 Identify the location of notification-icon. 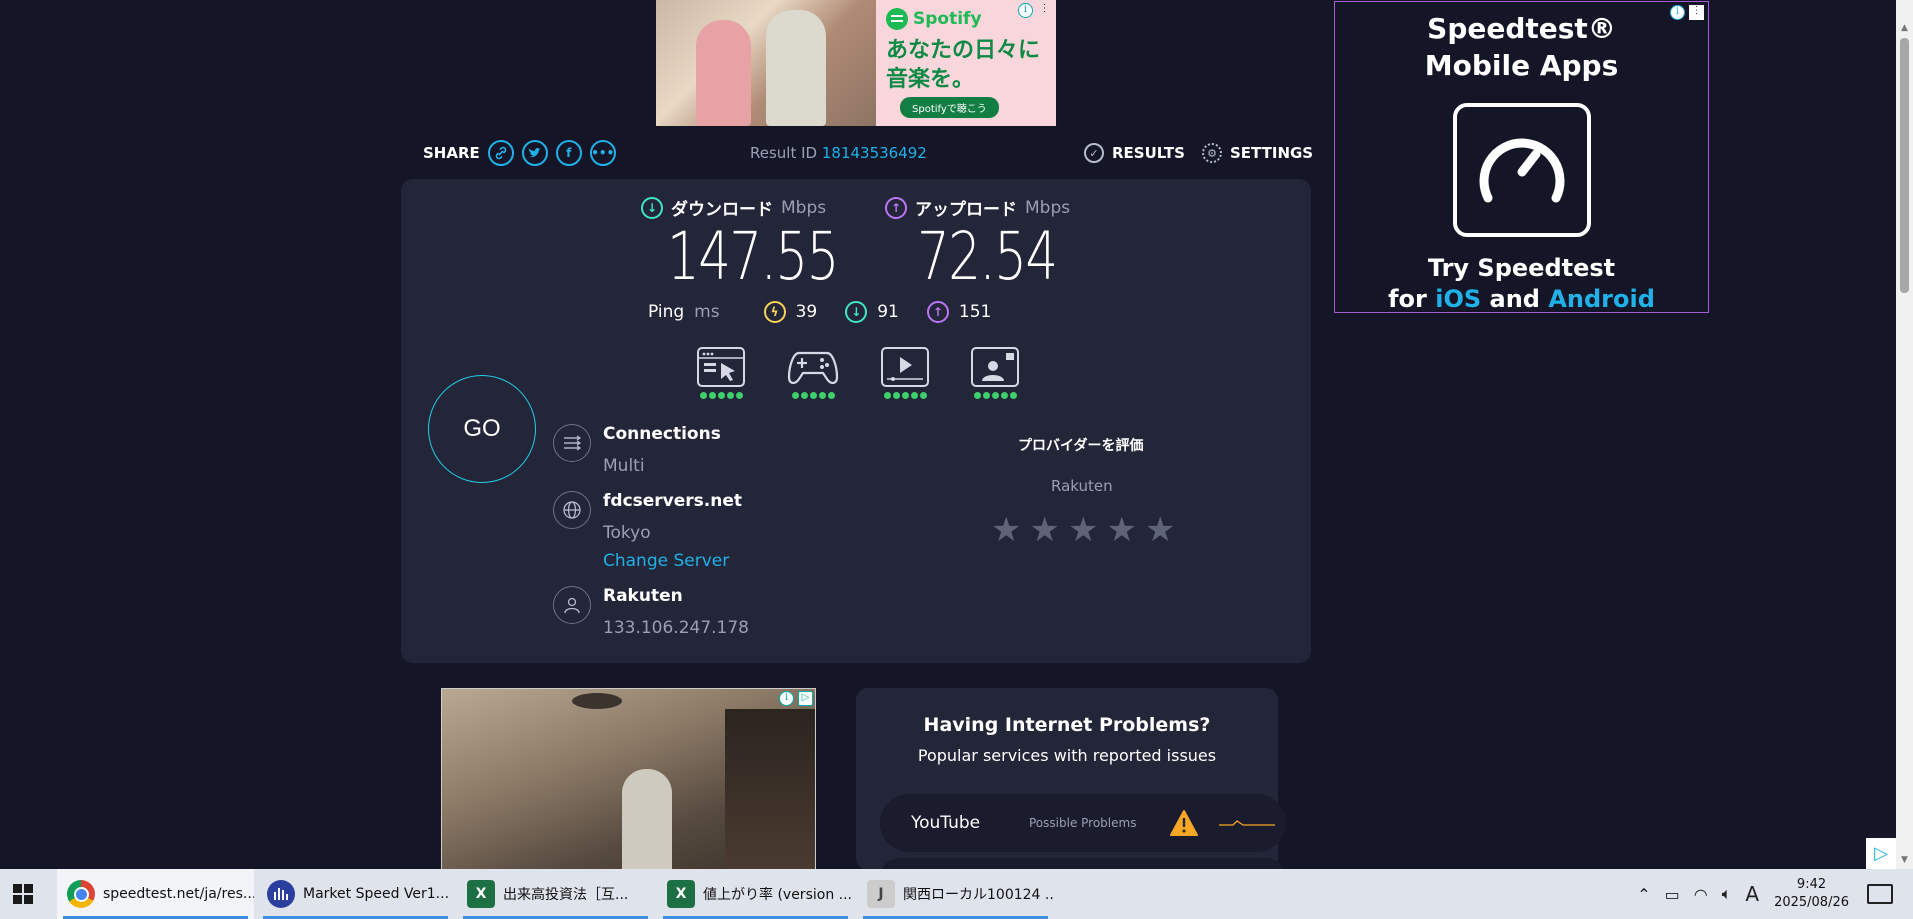
(1880, 894).